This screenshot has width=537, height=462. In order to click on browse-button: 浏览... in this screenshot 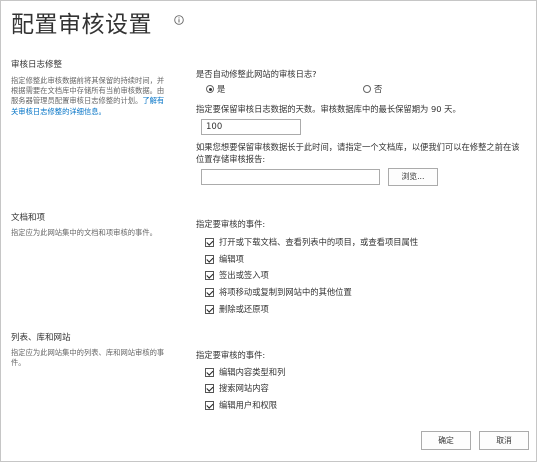, I will do `click(413, 177)`.